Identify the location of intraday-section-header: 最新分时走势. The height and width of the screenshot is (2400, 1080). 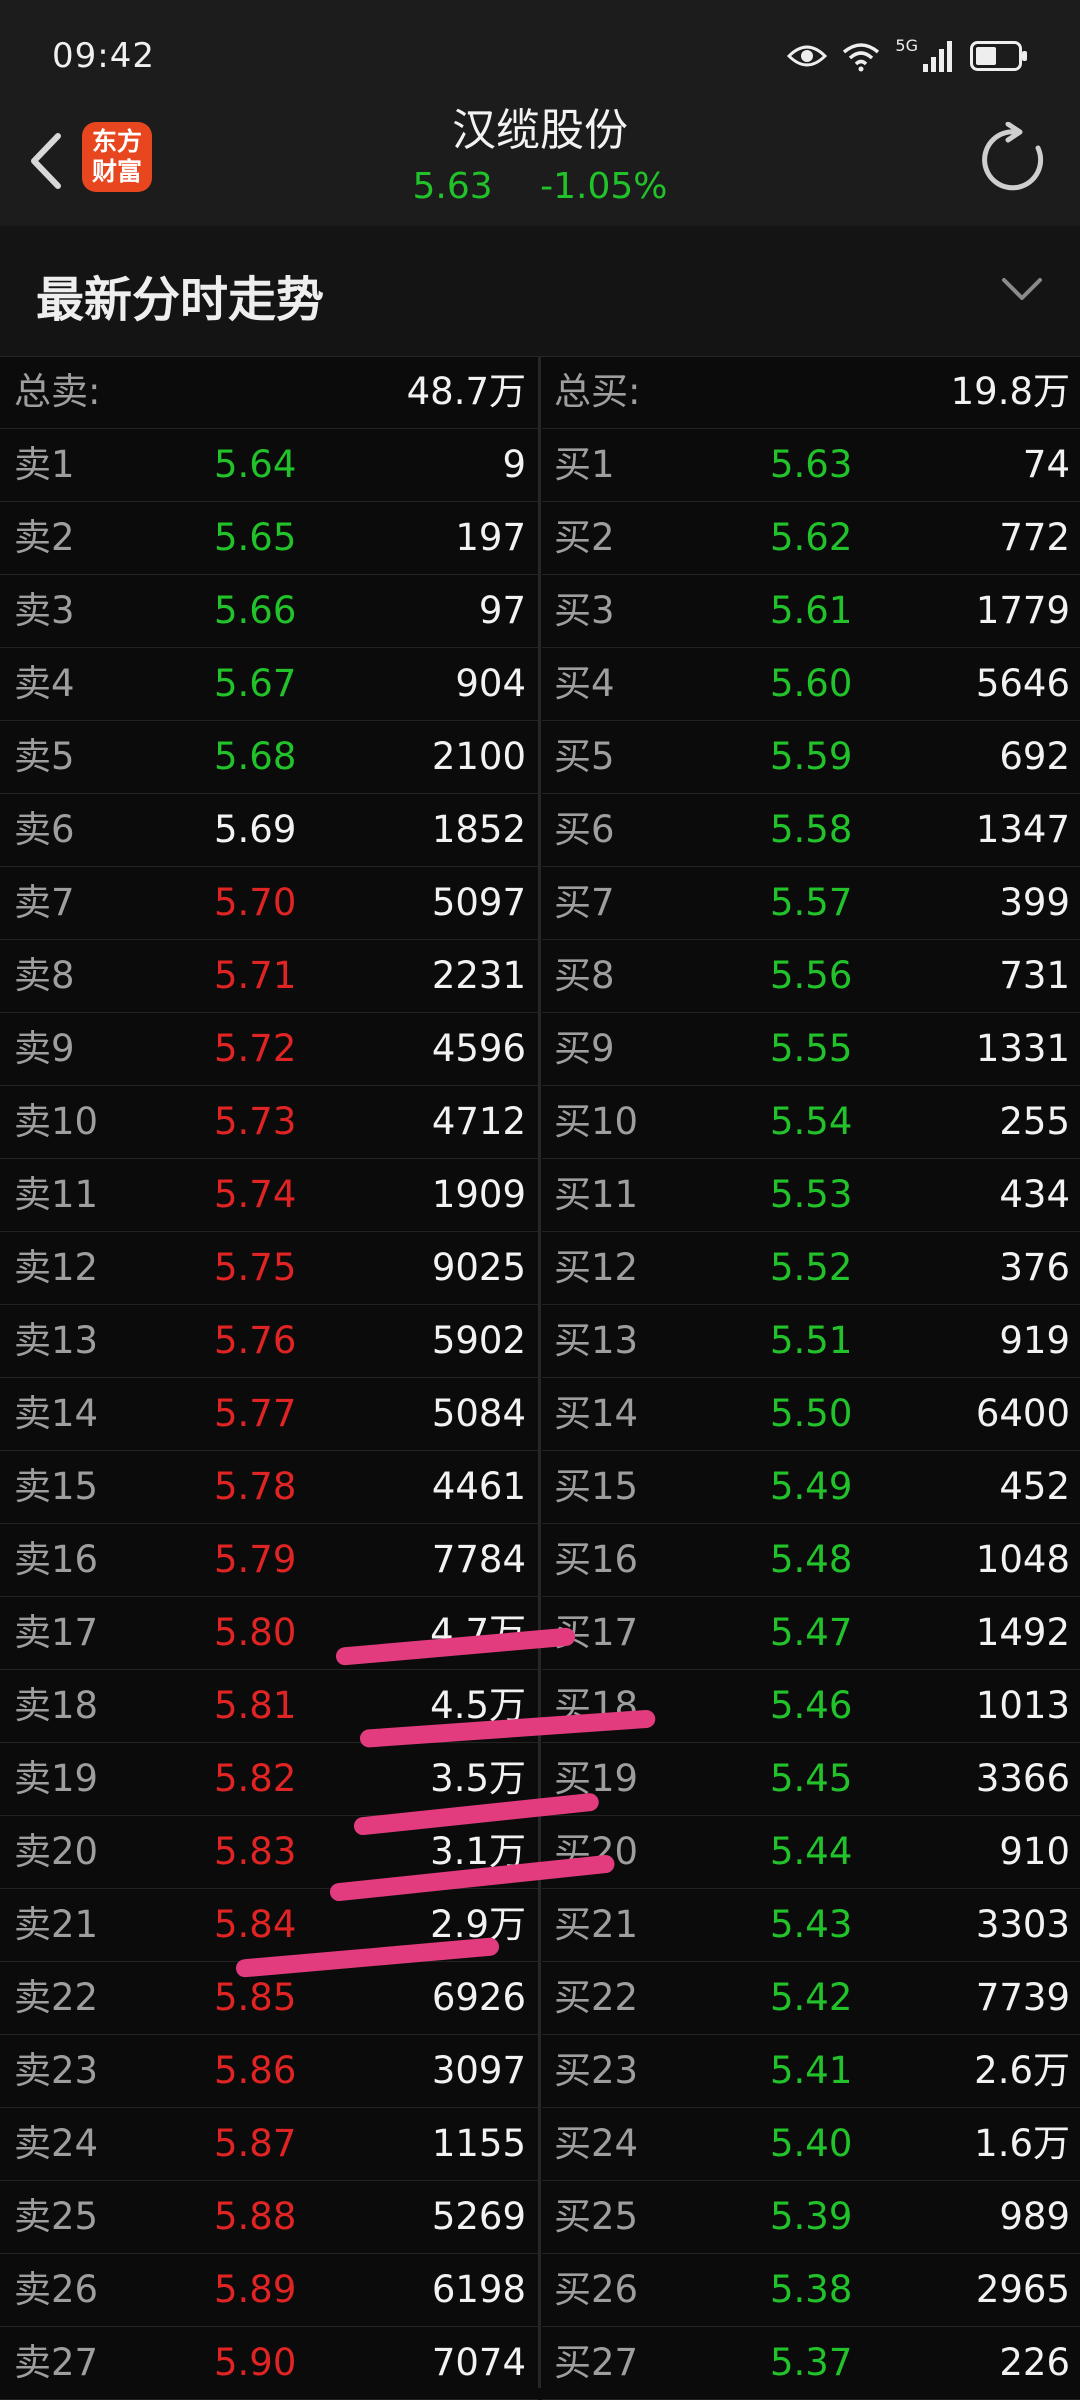
(540, 291).